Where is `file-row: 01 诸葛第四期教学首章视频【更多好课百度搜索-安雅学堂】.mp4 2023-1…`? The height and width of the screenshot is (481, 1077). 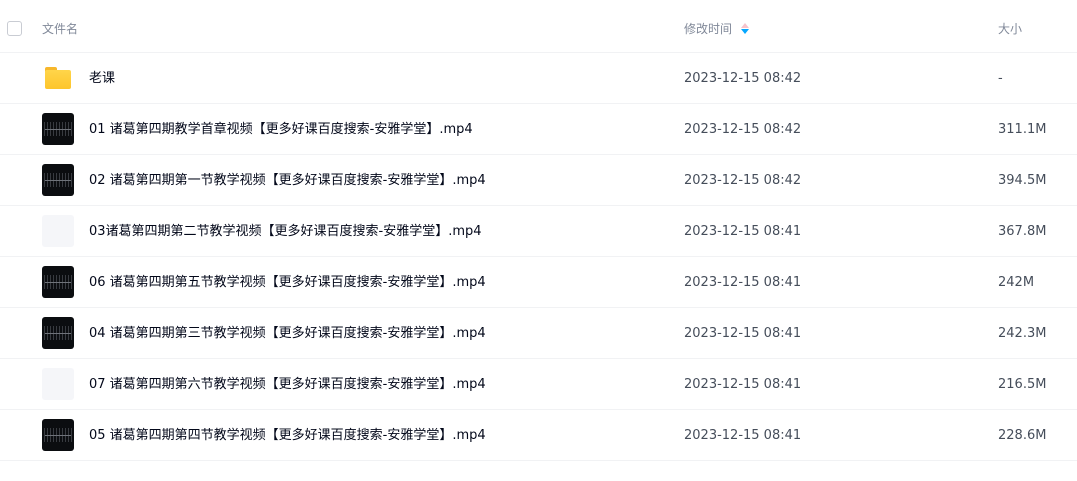
file-row: 01 诸葛第四期教学首章视频【更多好课百度搜索-安雅学堂】.mp4 2023-1… is located at coordinates (538, 129).